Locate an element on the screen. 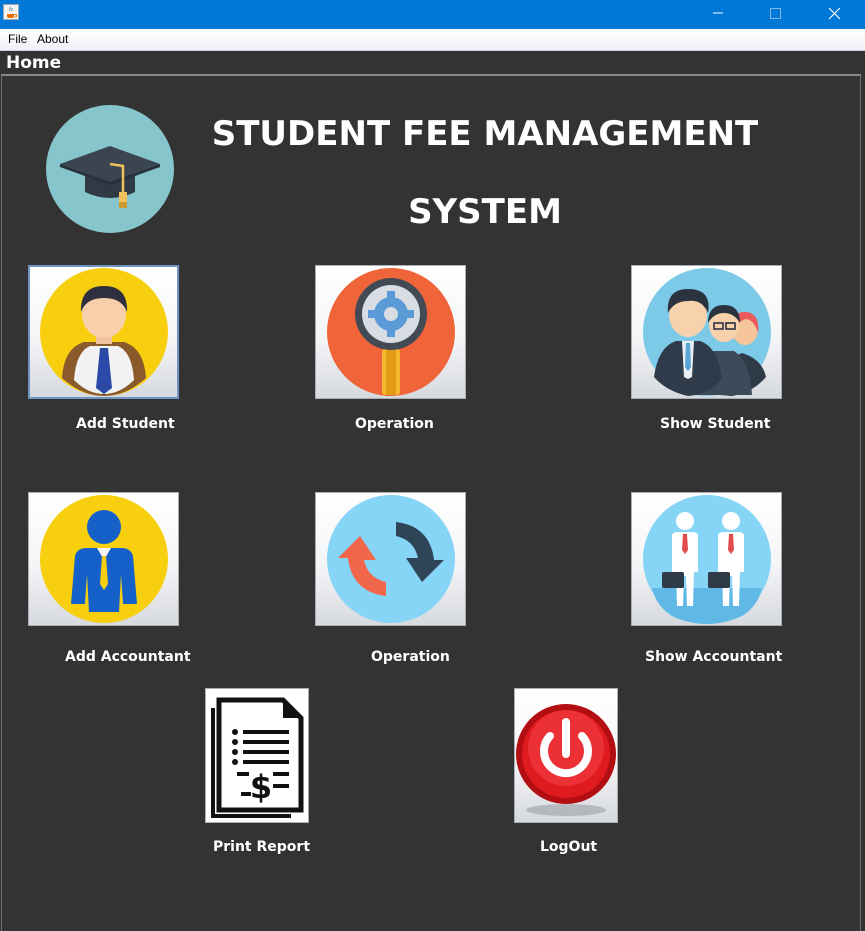  window-titlebar is located at coordinates (432, 14).